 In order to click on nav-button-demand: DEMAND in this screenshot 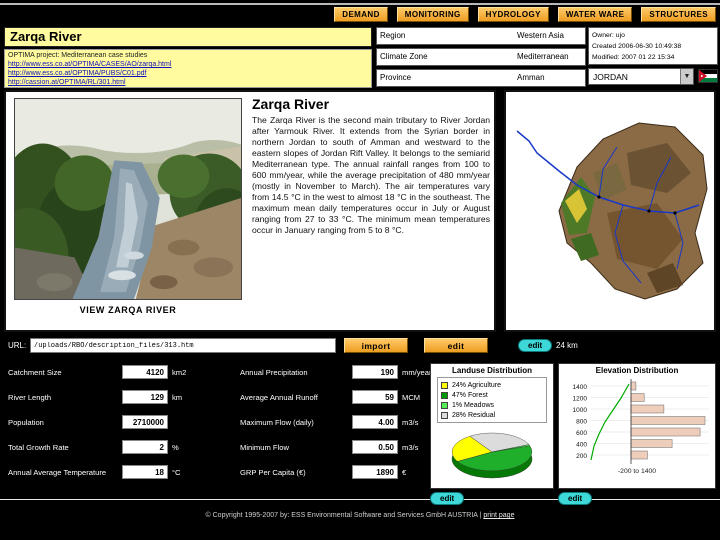, I will do `click(361, 14)`.